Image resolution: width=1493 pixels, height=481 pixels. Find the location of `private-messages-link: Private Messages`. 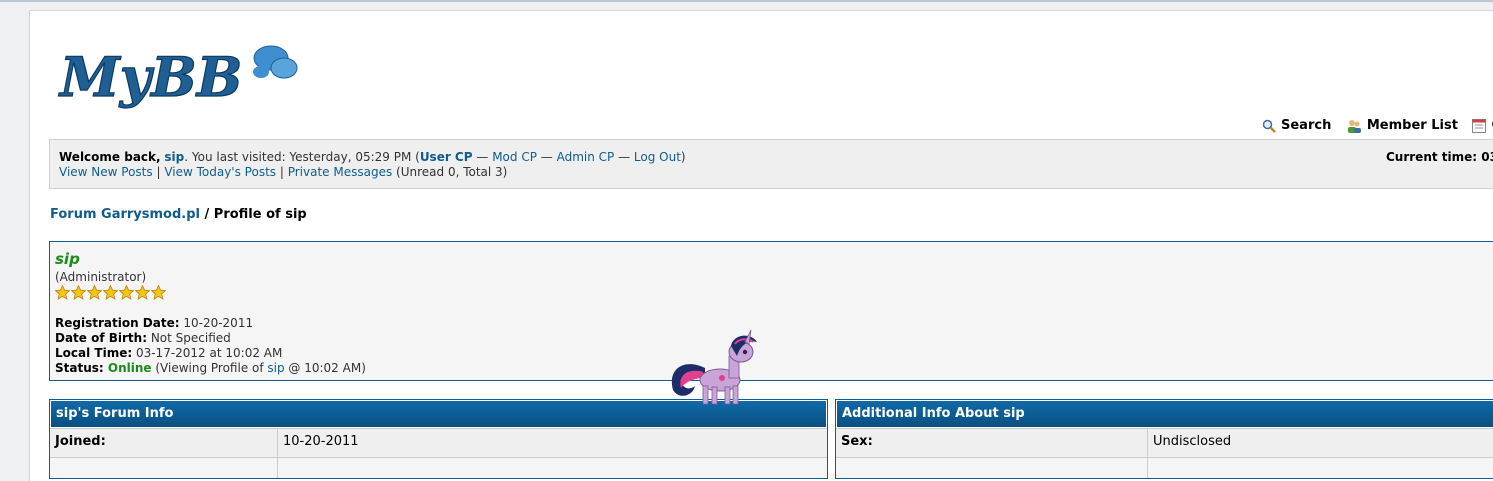

private-messages-link: Private Messages is located at coordinates (340, 172).